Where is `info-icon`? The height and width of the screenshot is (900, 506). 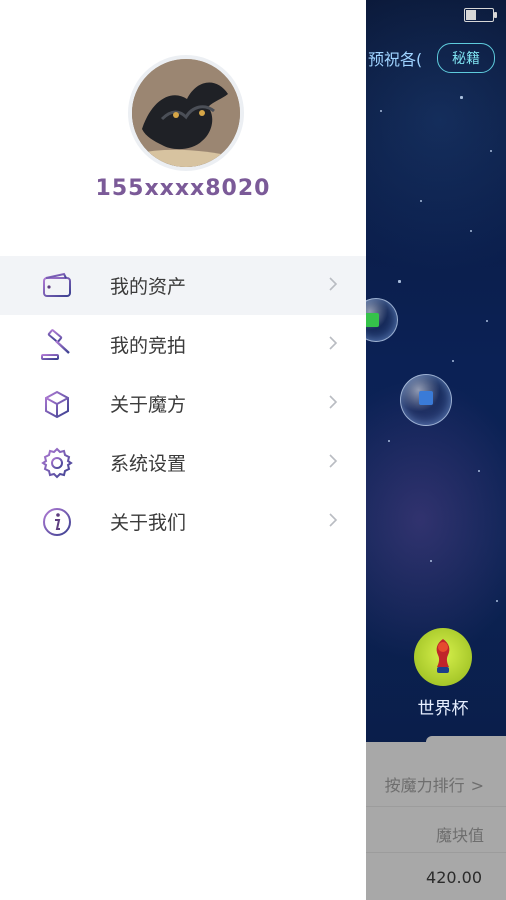 info-icon is located at coordinates (57, 522).